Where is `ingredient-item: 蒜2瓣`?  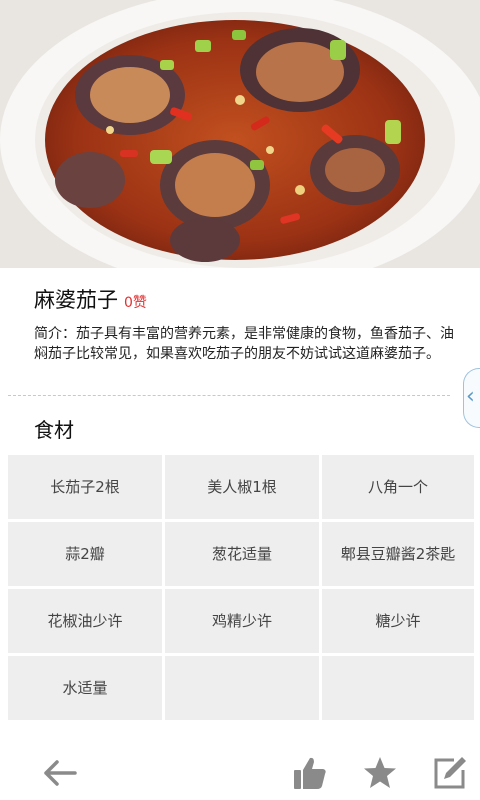 ingredient-item: 蒜2瓣 is located at coordinates (85, 554).